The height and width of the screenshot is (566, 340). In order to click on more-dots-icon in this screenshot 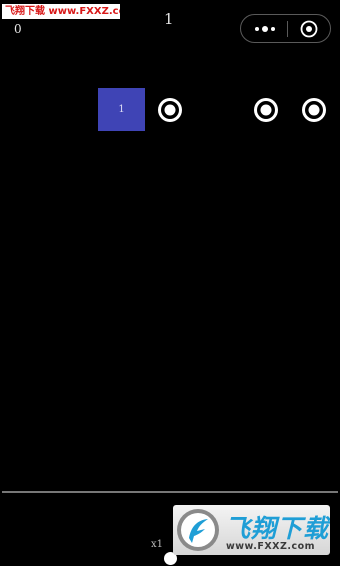, I will do `click(265, 29)`.